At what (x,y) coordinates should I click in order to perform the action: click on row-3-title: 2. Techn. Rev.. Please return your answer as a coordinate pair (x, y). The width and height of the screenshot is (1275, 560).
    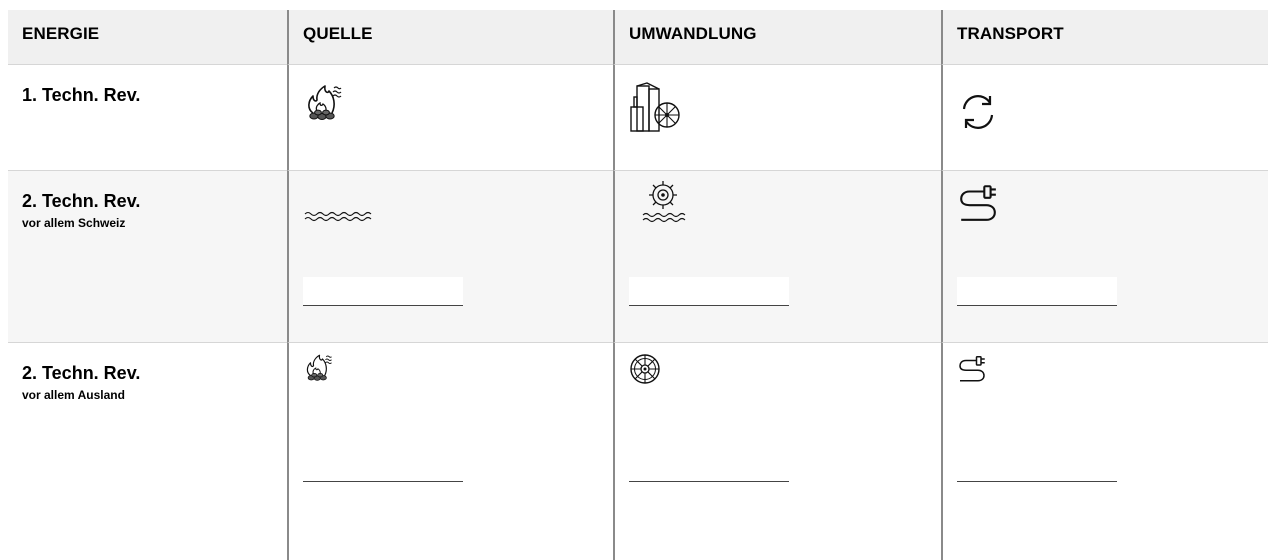
    Looking at the image, I should click on (81, 373).